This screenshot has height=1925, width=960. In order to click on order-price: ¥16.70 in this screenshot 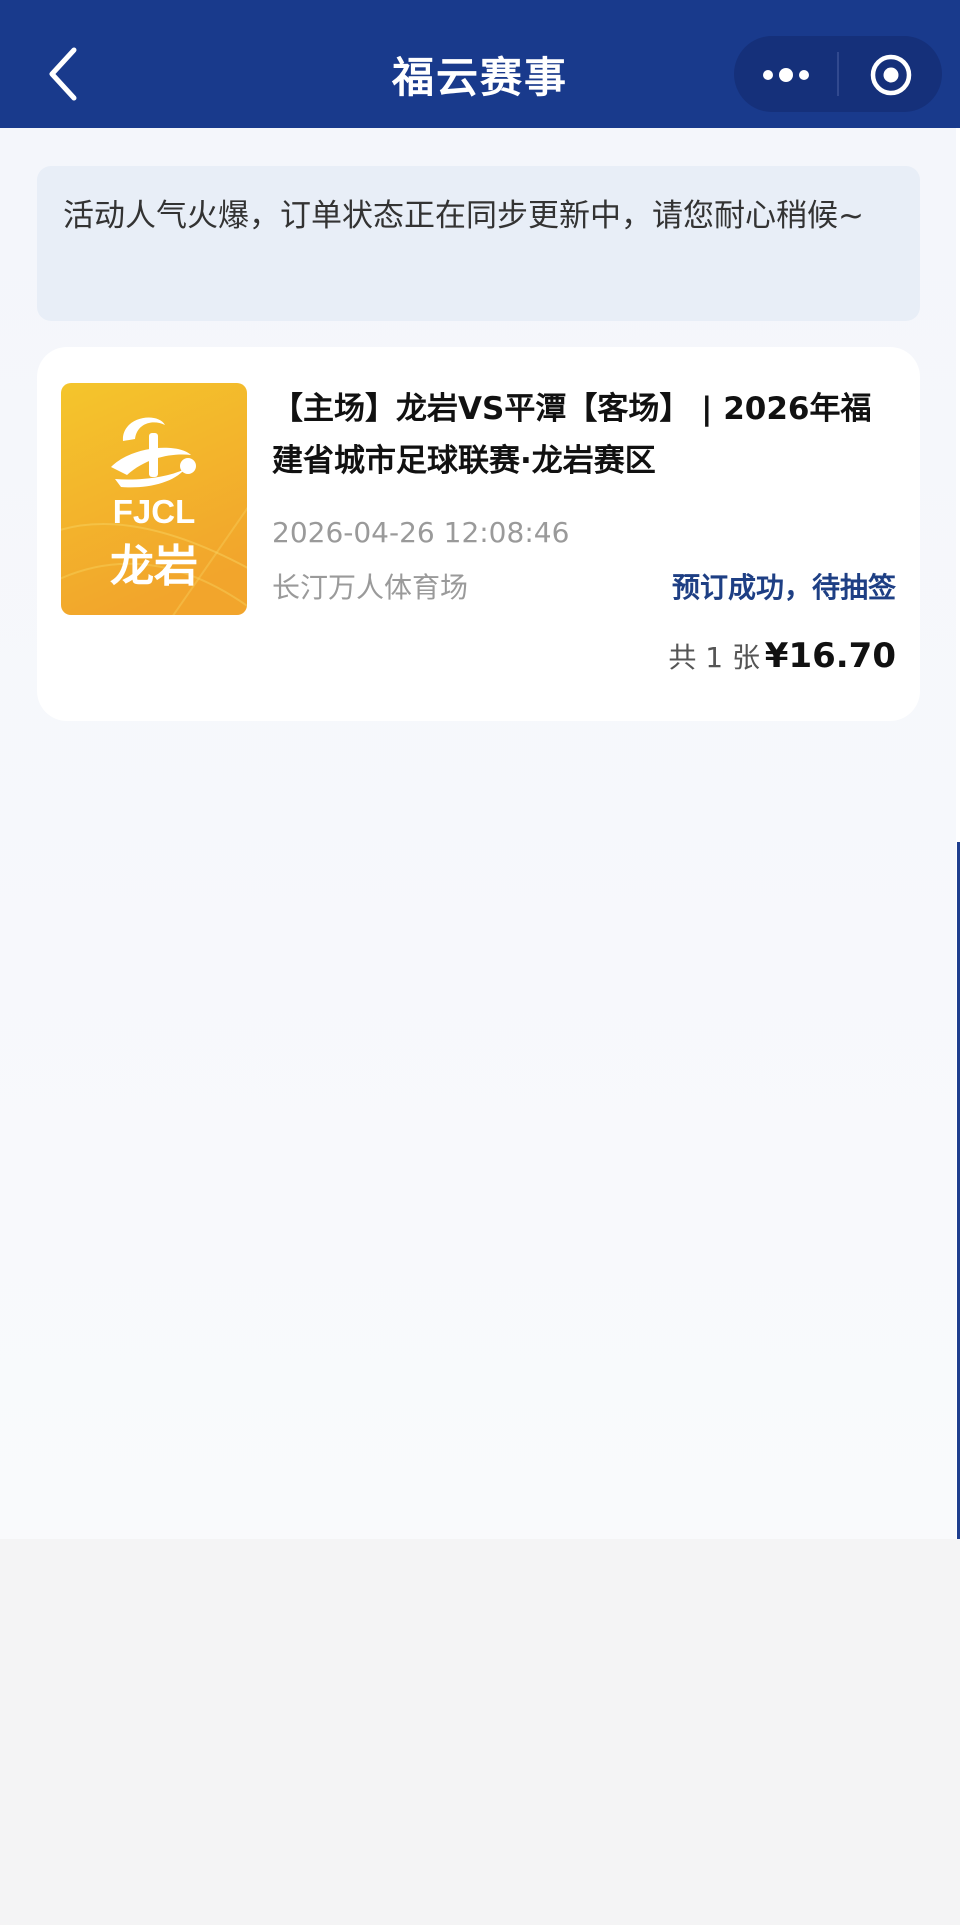, I will do `click(830, 656)`.